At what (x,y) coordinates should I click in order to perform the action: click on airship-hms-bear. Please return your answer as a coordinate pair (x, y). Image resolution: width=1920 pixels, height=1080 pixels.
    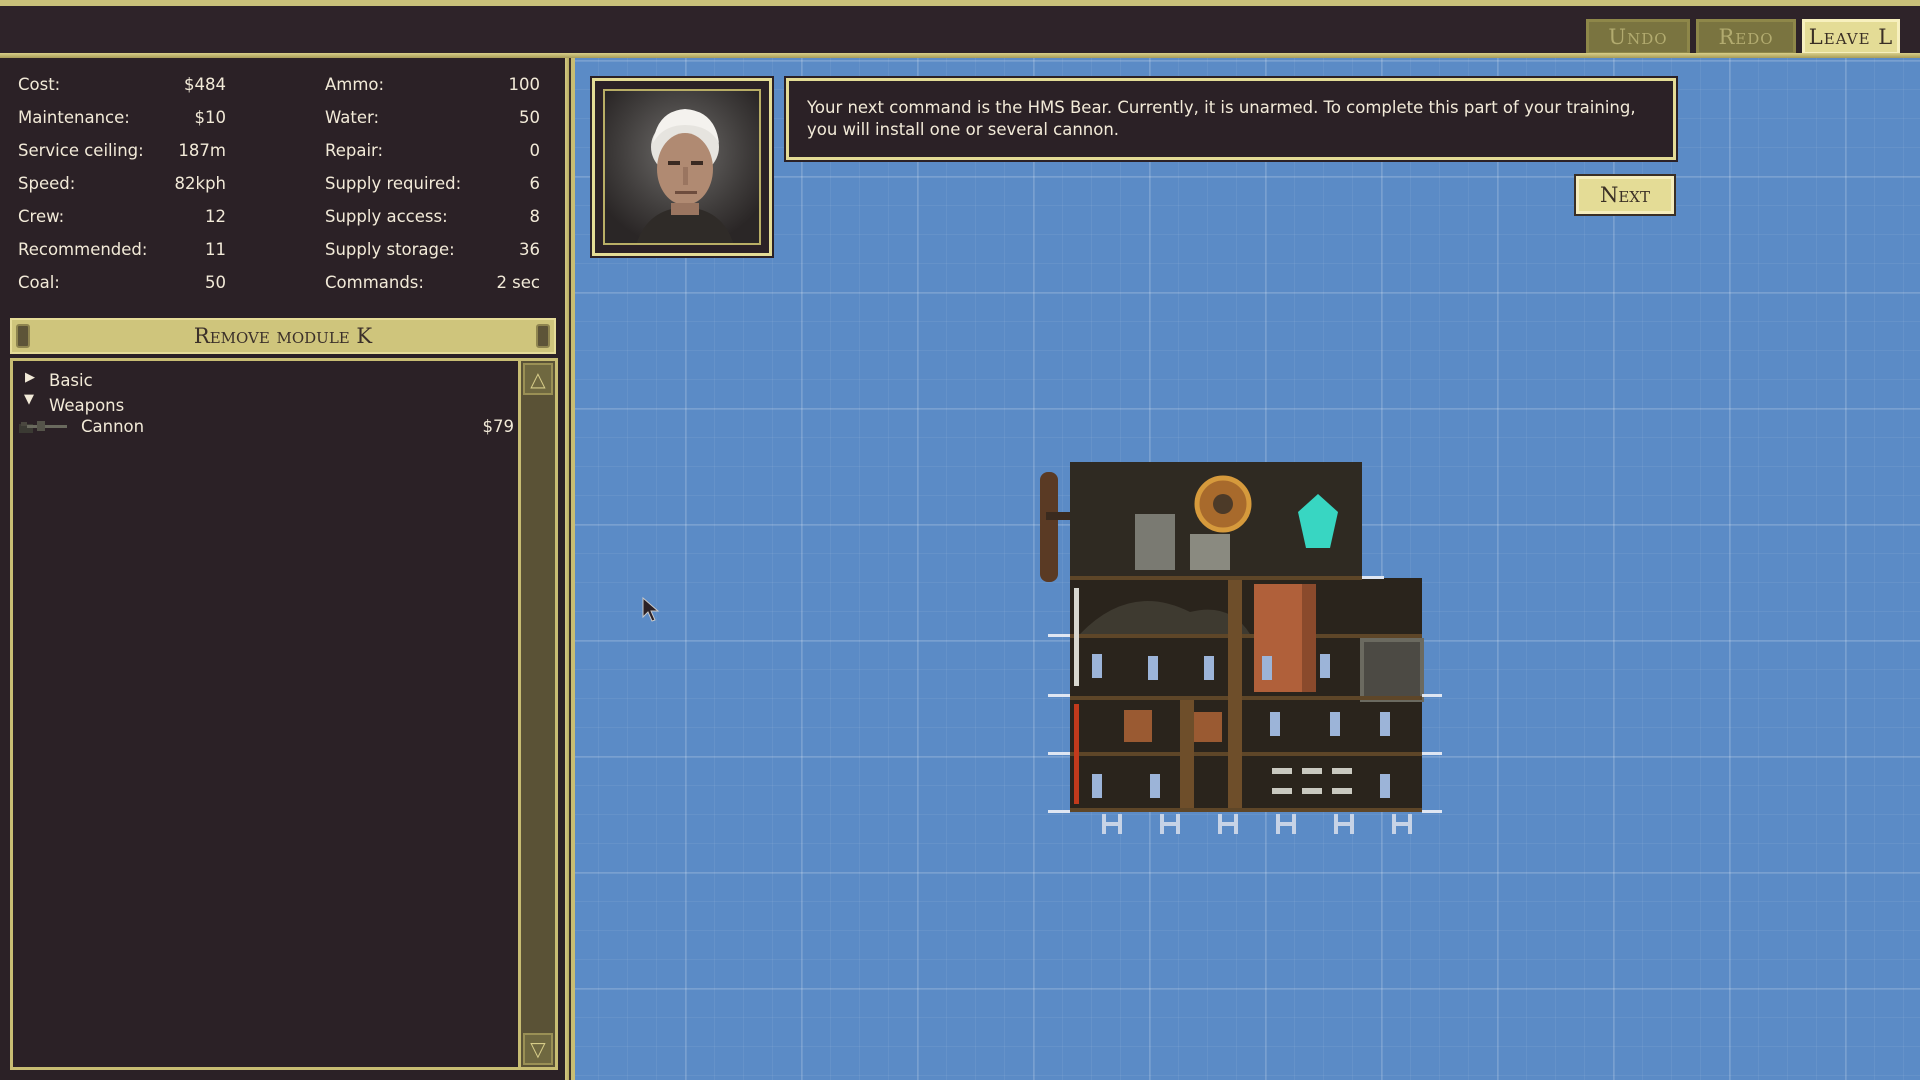
    Looking at the image, I should click on (1245, 652).